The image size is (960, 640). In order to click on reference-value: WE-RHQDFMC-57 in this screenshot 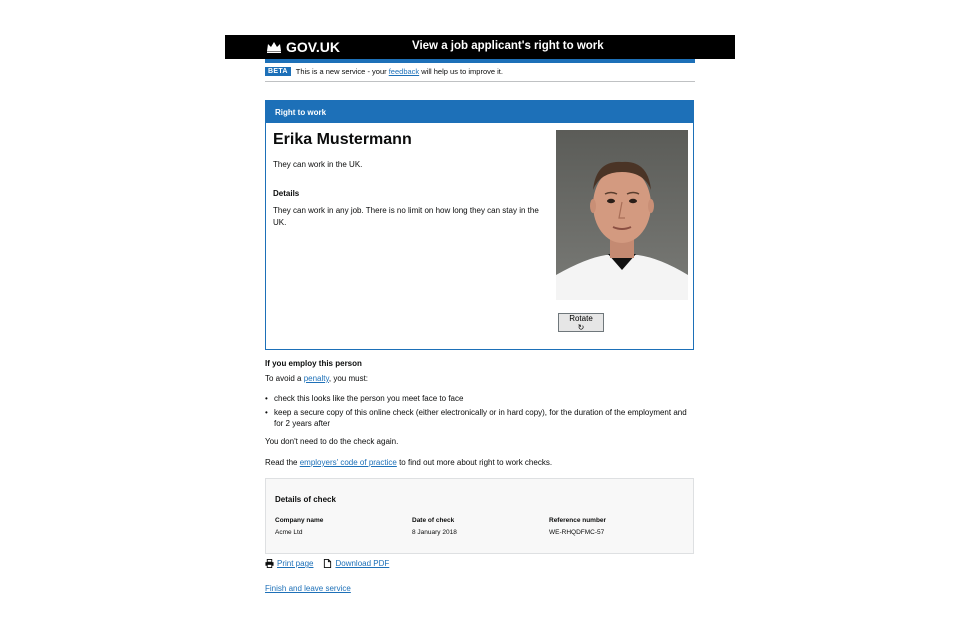, I will do `click(577, 532)`.